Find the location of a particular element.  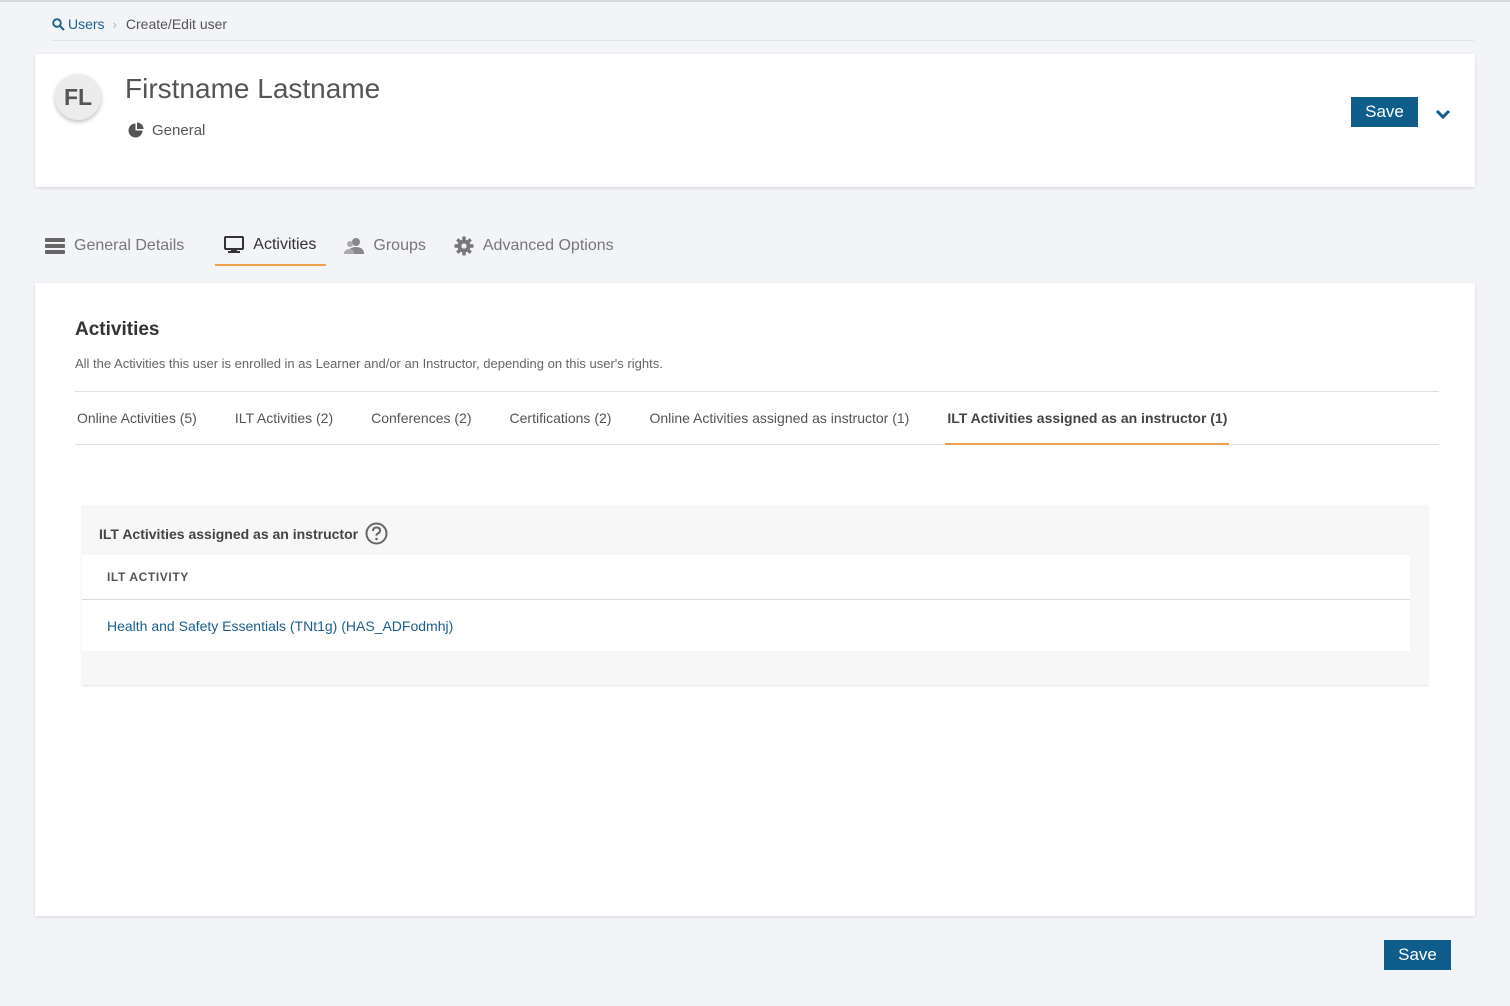

page-title: Firstname Lastname is located at coordinates (253, 88).